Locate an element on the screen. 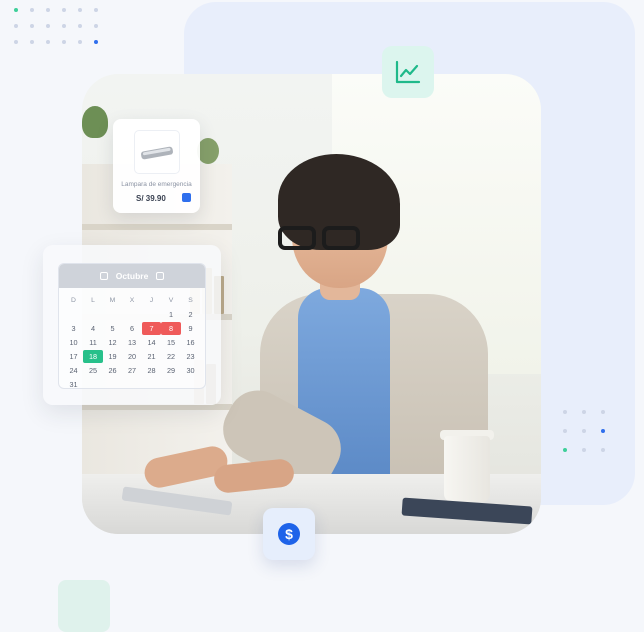 Image resolution: width=644 pixels, height=632 pixels. calendar-day: 12 is located at coordinates (113, 342).